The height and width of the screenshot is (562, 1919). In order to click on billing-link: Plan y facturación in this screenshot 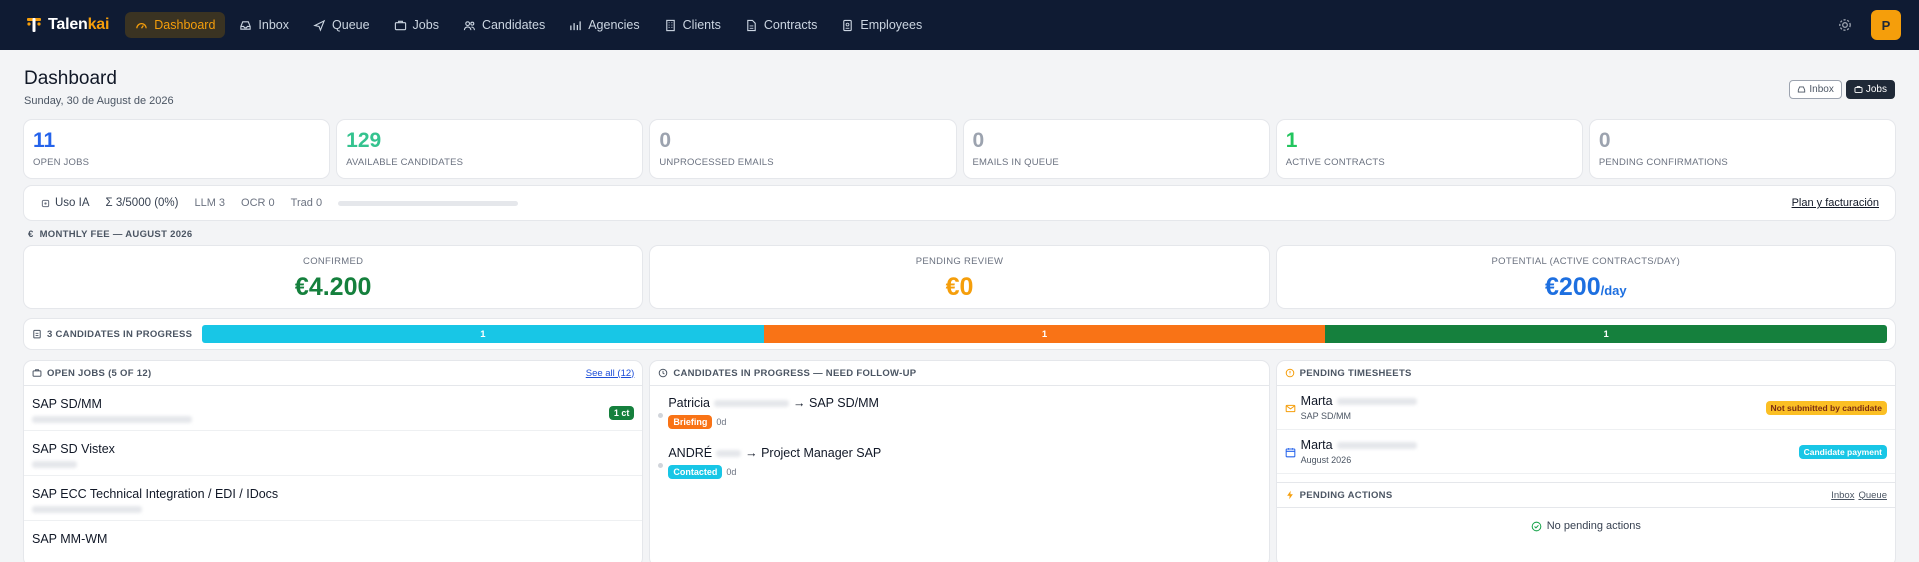, I will do `click(1835, 203)`.